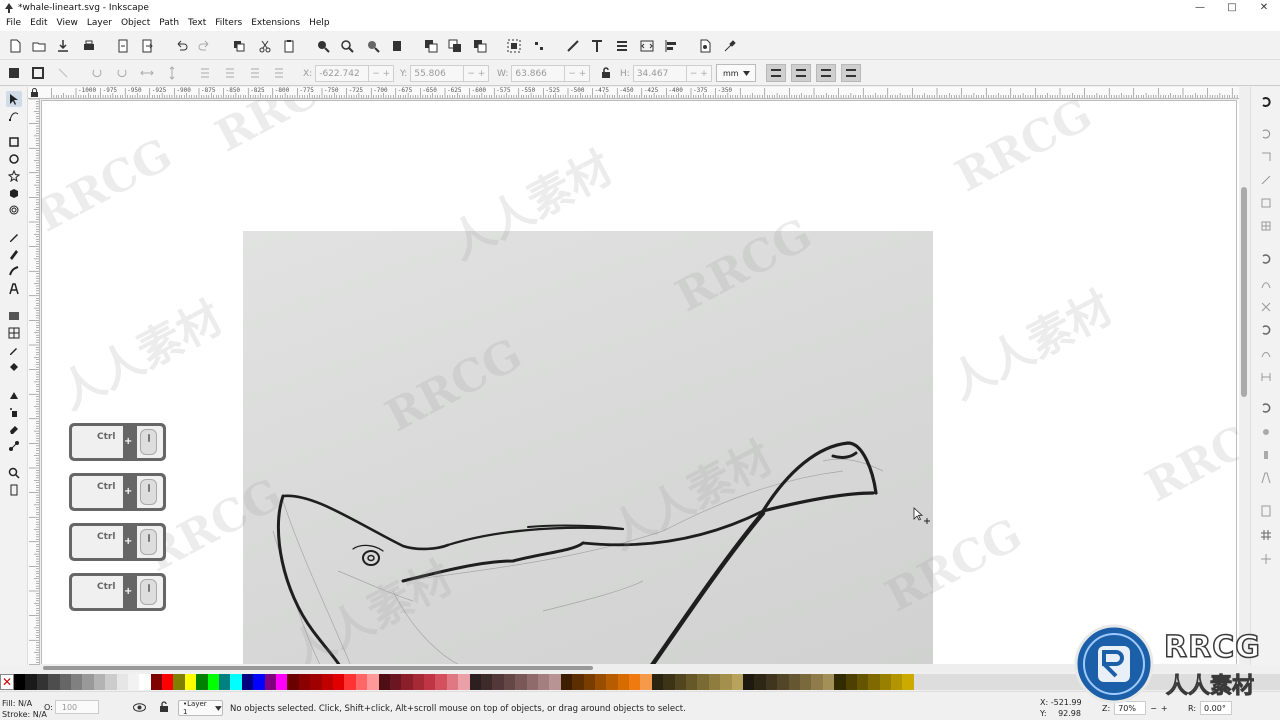 This screenshot has width=1280, height=720. I want to click on flip-horizontal-icon, so click(147, 73).